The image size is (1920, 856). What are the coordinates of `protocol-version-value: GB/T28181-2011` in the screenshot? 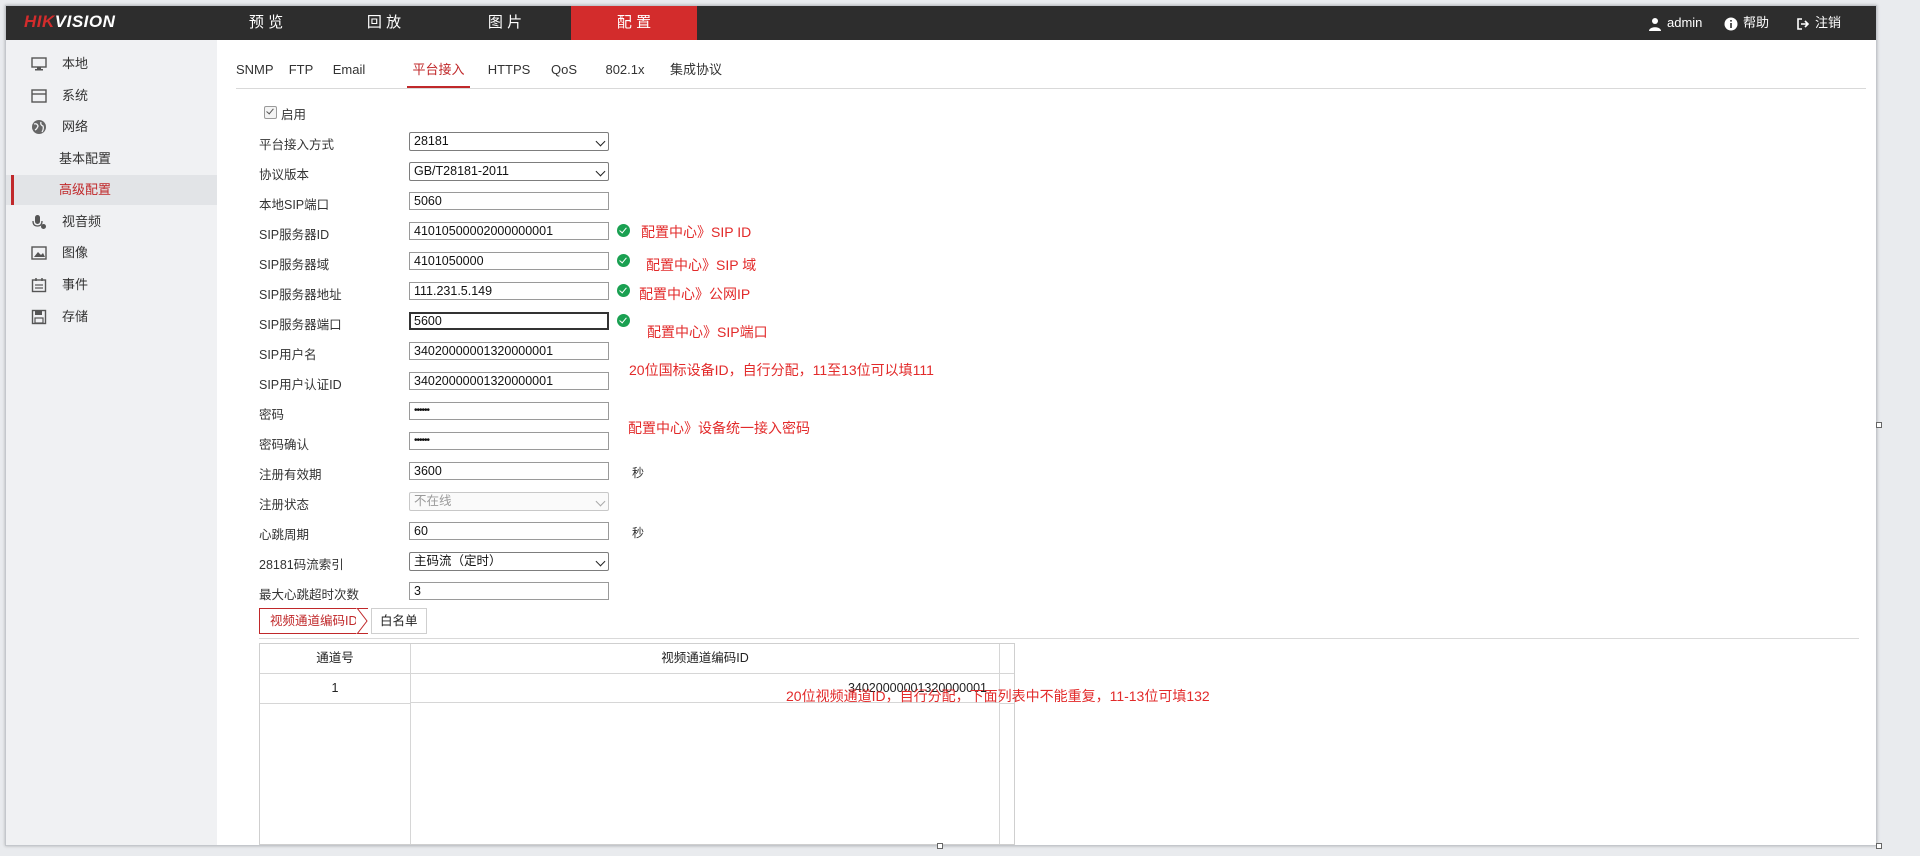 It's located at (461, 171).